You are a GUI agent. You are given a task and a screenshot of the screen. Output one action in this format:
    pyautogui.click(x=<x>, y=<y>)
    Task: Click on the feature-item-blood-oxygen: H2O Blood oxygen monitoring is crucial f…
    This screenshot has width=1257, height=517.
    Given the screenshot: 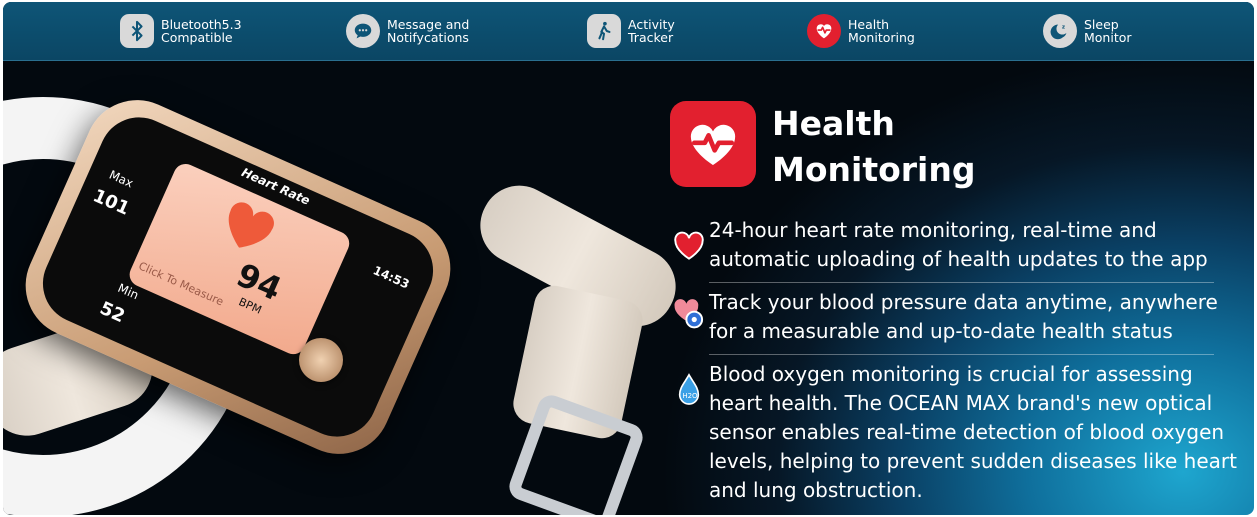 What is the action you would take?
    pyautogui.click(x=953, y=432)
    